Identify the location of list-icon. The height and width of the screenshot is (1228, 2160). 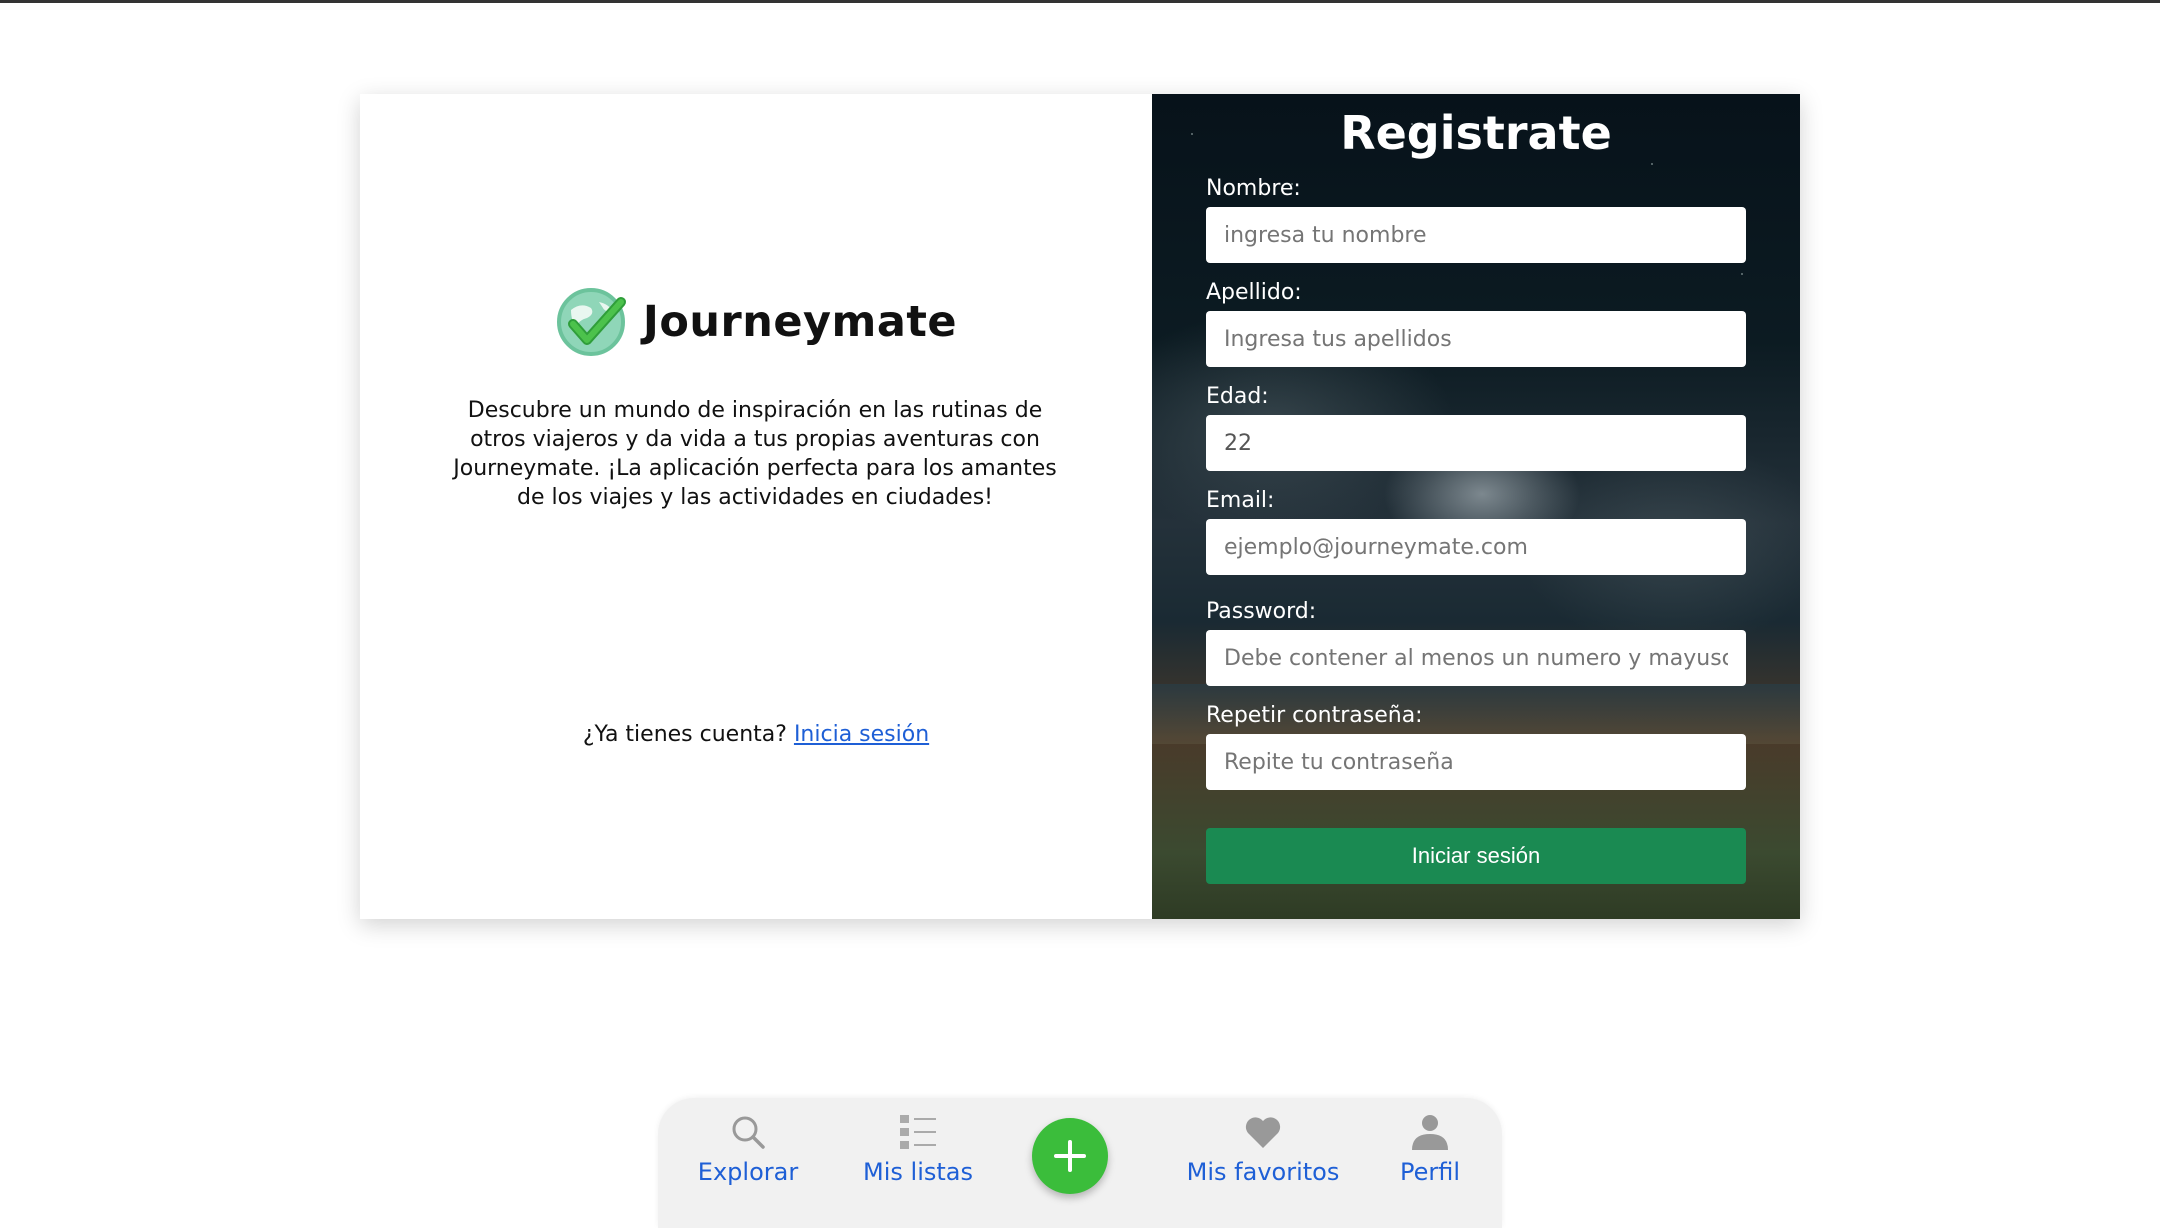
(918, 1132).